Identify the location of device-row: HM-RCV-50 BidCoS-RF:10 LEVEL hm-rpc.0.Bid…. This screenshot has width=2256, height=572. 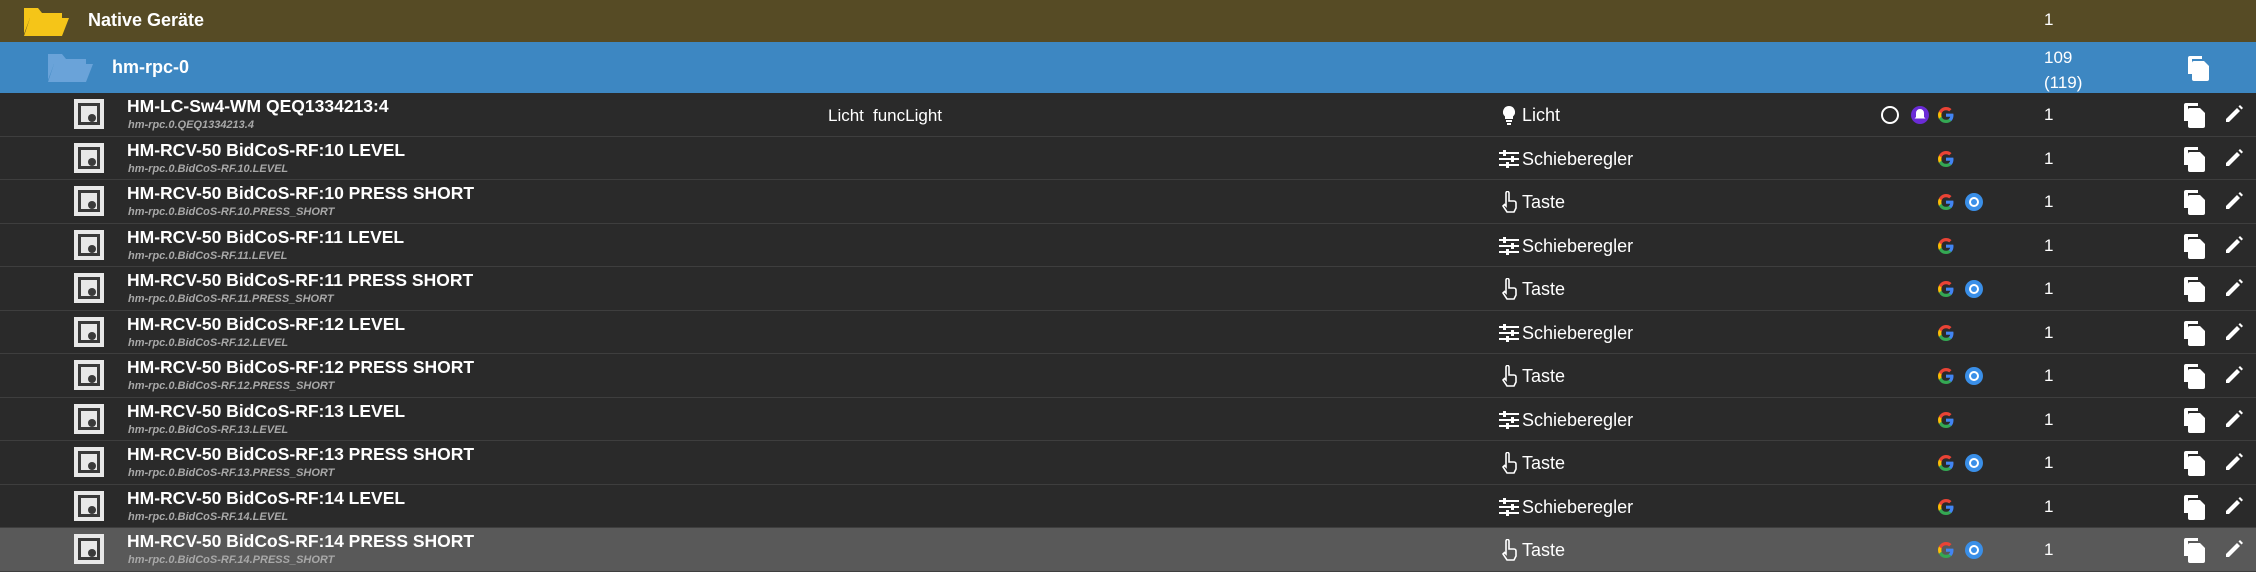
(1128, 158).